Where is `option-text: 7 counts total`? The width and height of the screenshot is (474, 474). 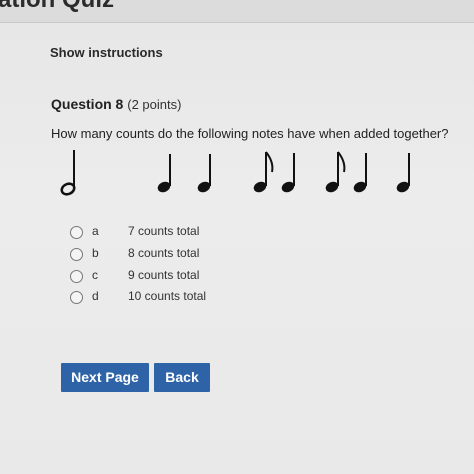 option-text: 7 counts total is located at coordinates (164, 231).